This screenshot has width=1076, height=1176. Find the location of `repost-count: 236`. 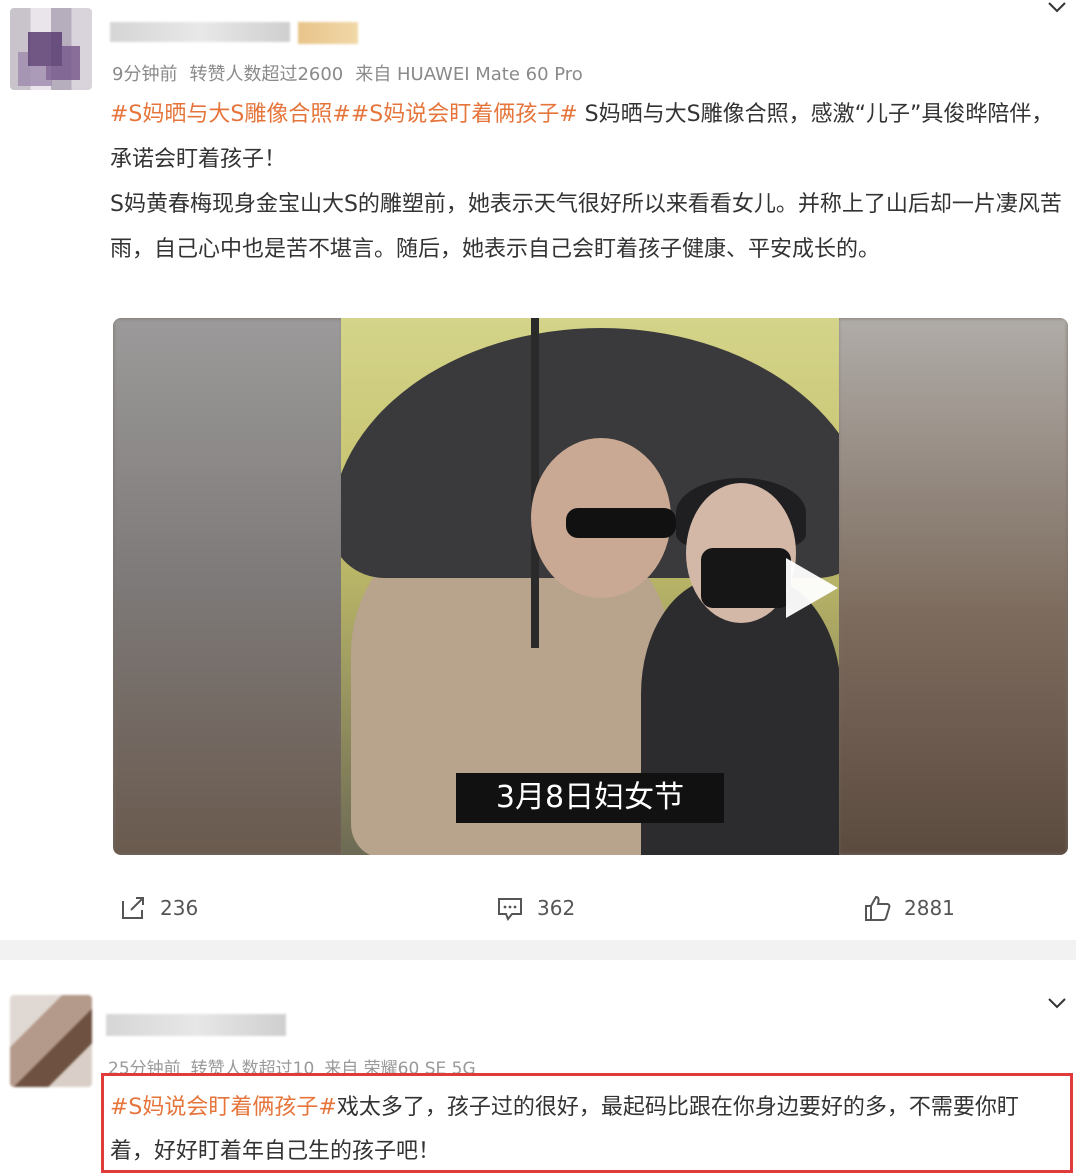

repost-count: 236 is located at coordinates (179, 908).